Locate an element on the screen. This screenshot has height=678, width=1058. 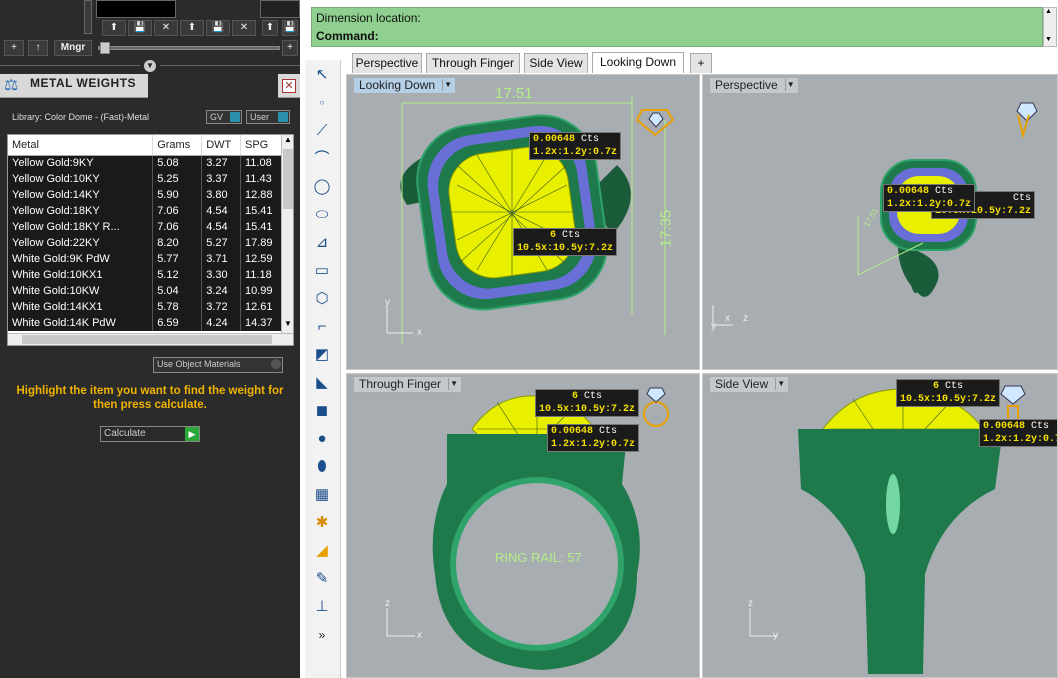
polyline-icon: ⟋ is located at coordinates (322, 131).